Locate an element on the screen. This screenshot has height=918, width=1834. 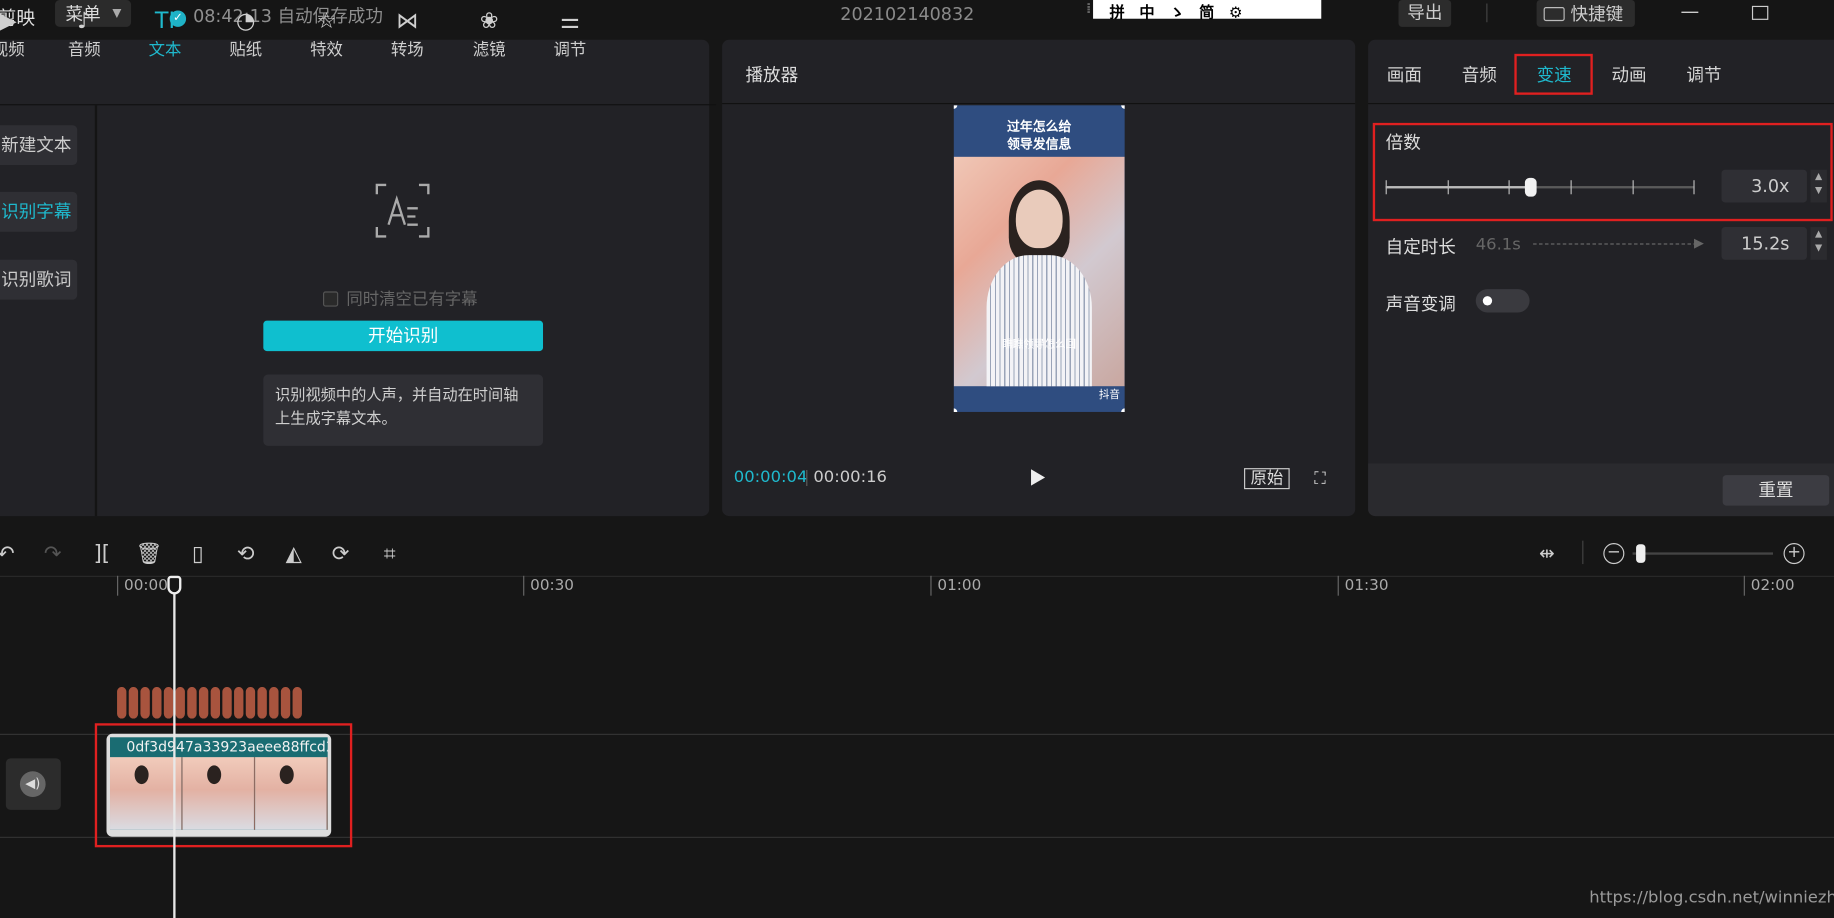
duration-stepper: ▲ ▼ is located at coordinates (1818, 243).